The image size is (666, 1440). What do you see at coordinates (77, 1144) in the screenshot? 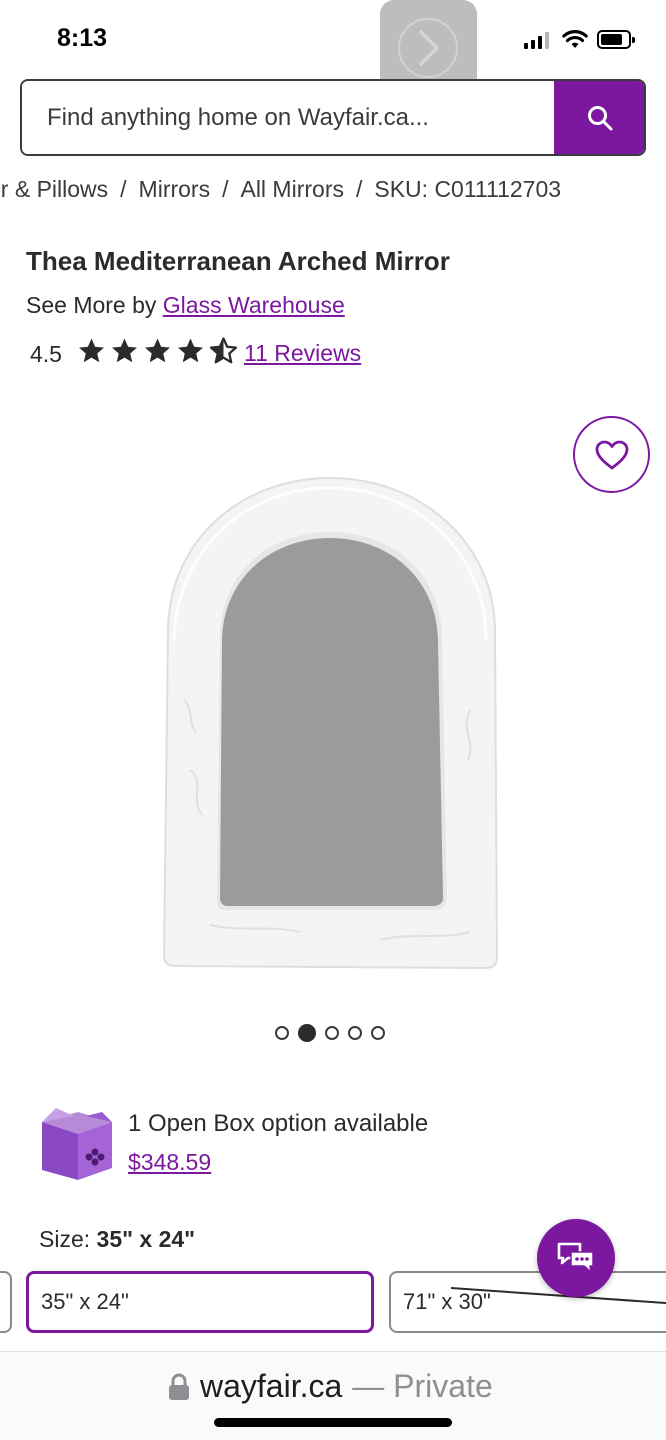
I see `open-box-icon` at bounding box center [77, 1144].